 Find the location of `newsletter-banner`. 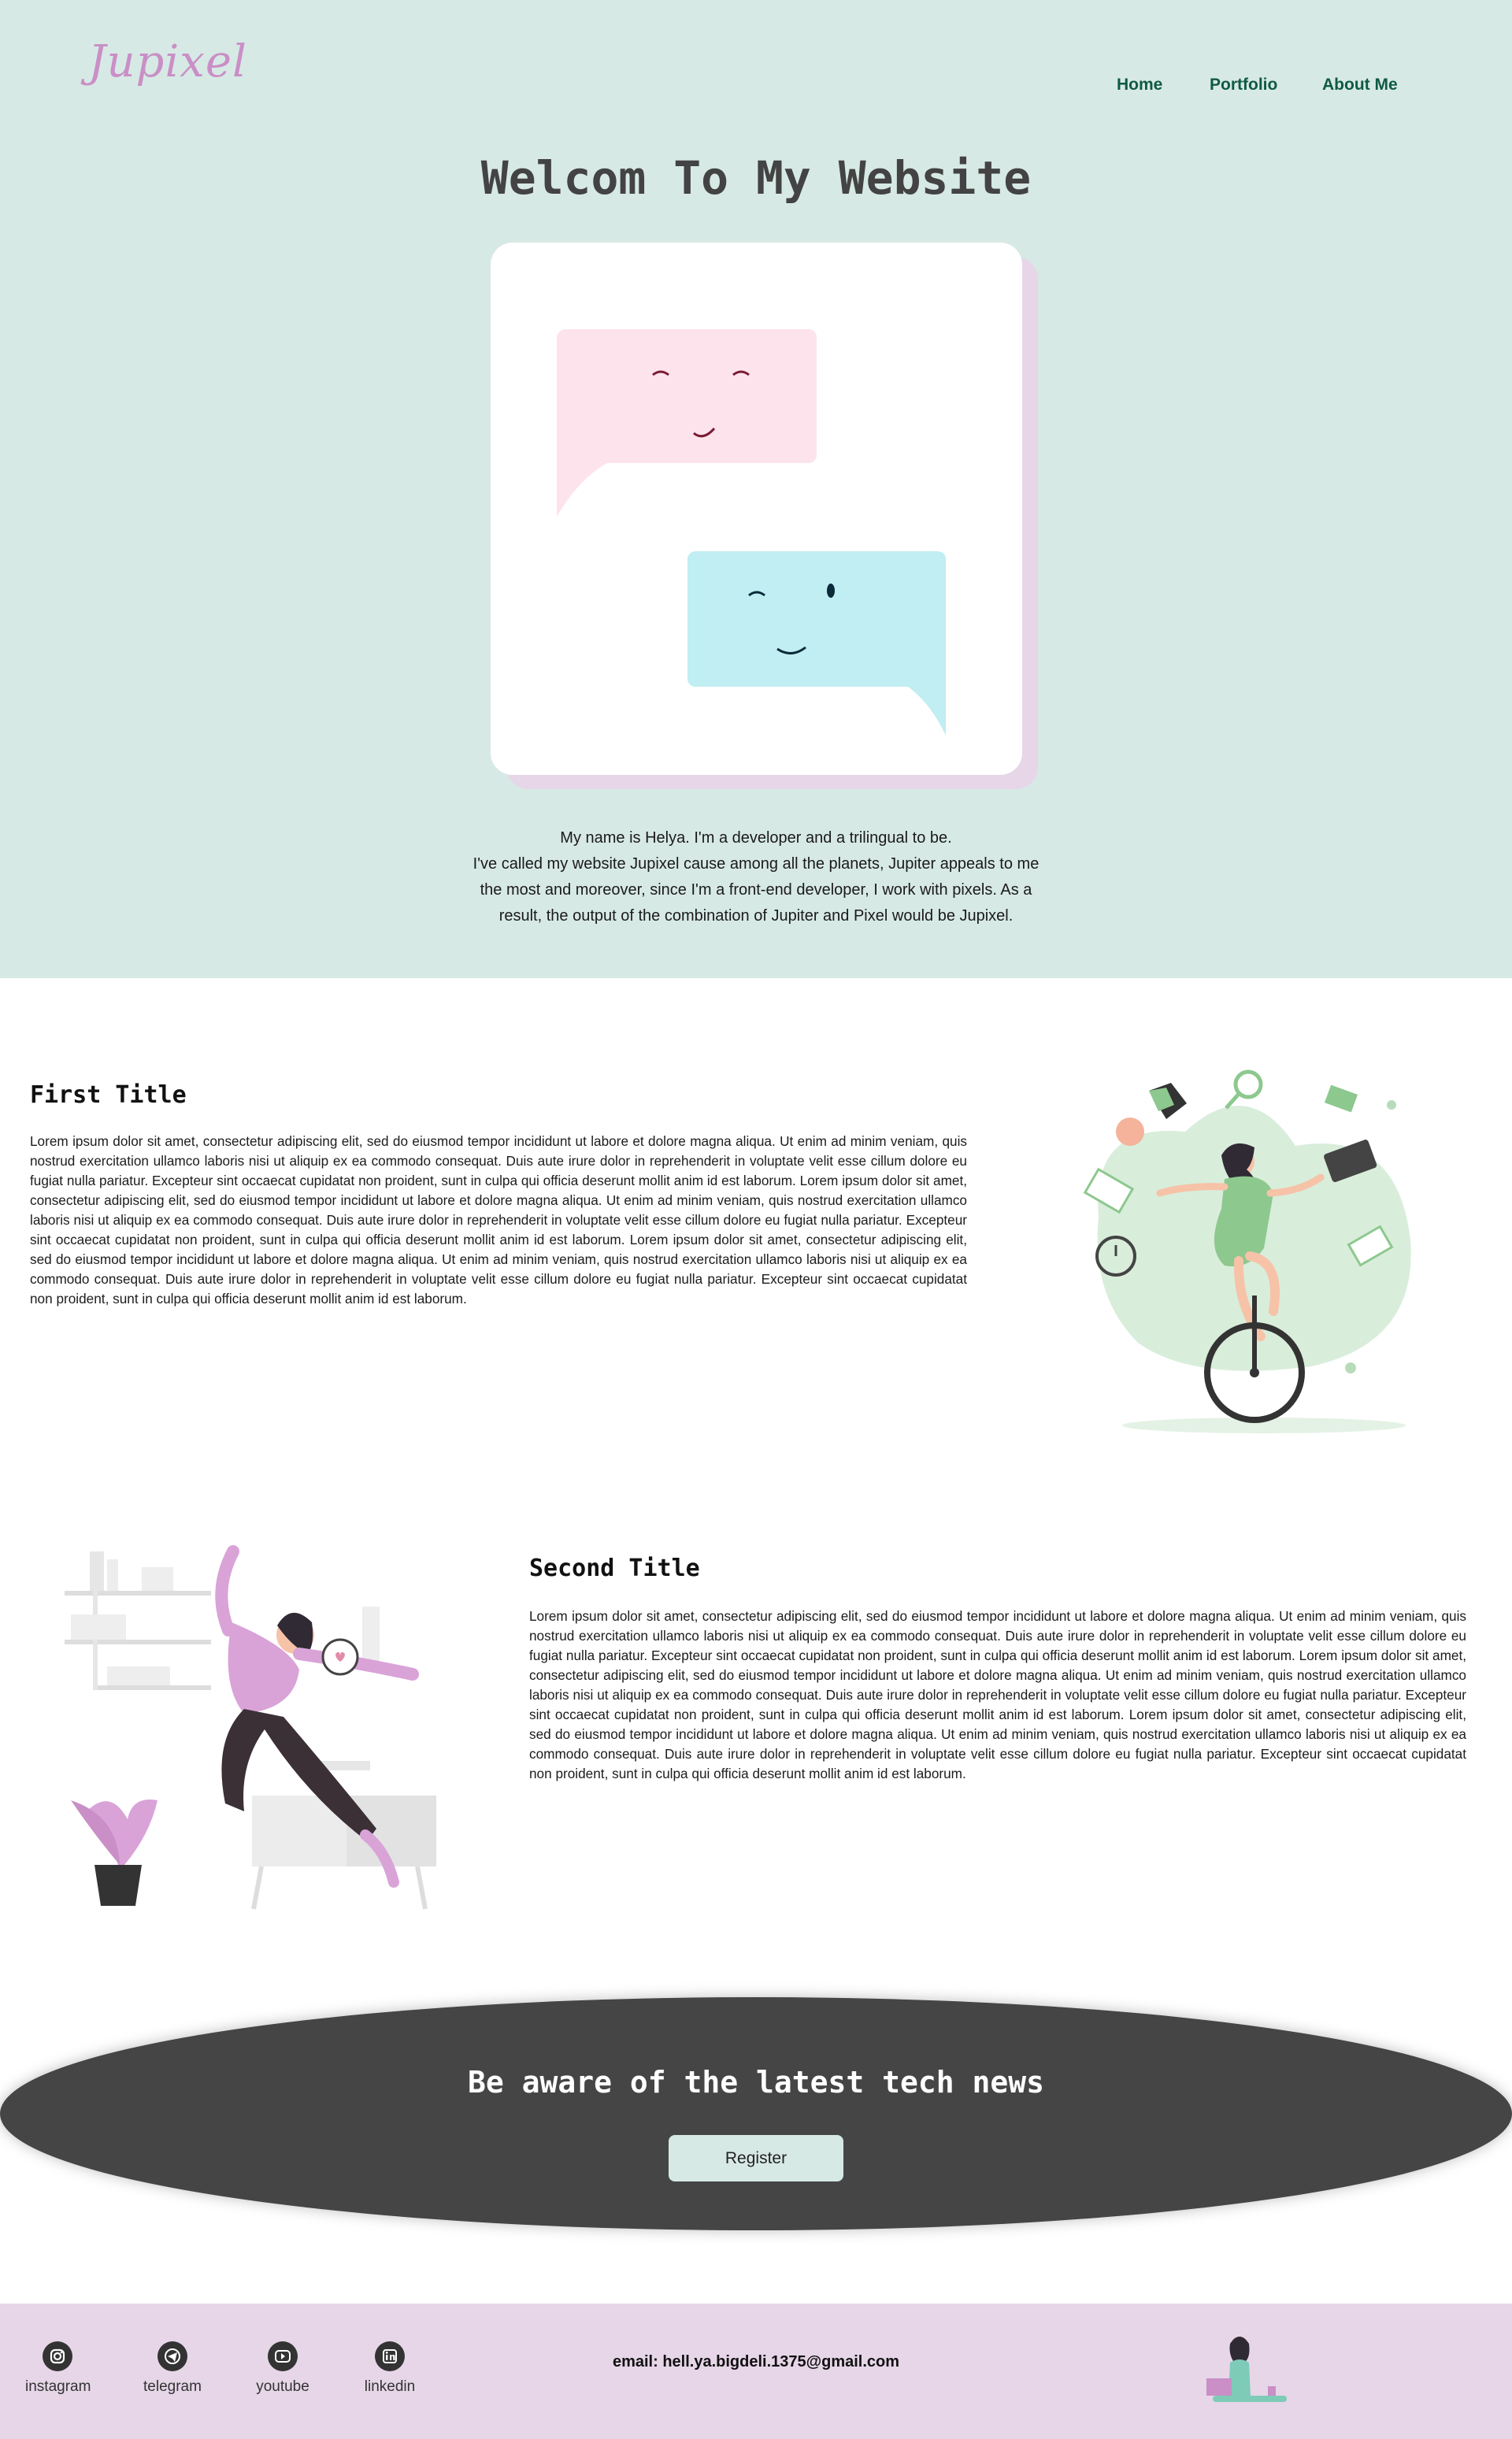

newsletter-banner is located at coordinates (756, 2113).